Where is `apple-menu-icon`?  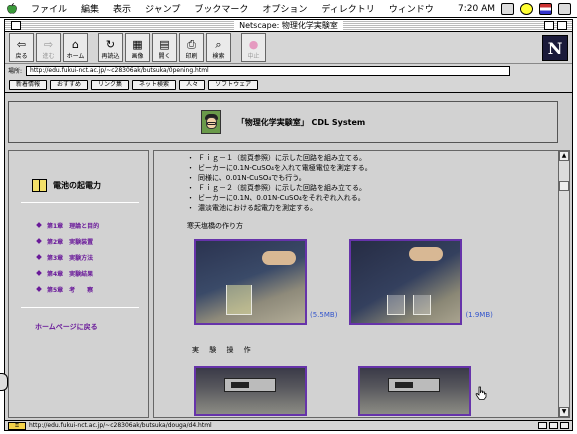
apple-menu-icon is located at coordinates (12, 8).